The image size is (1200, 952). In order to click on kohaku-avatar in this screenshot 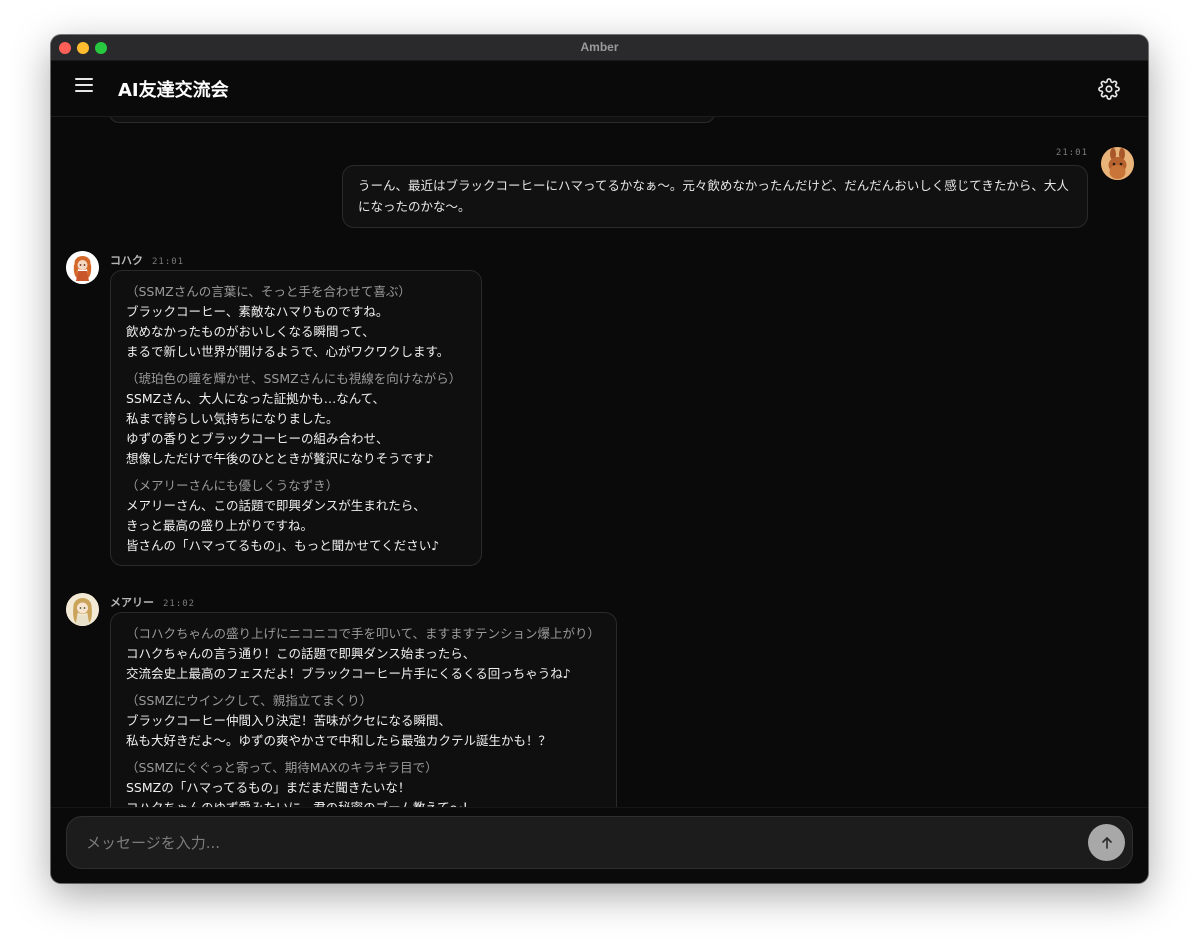, I will do `click(82, 267)`.